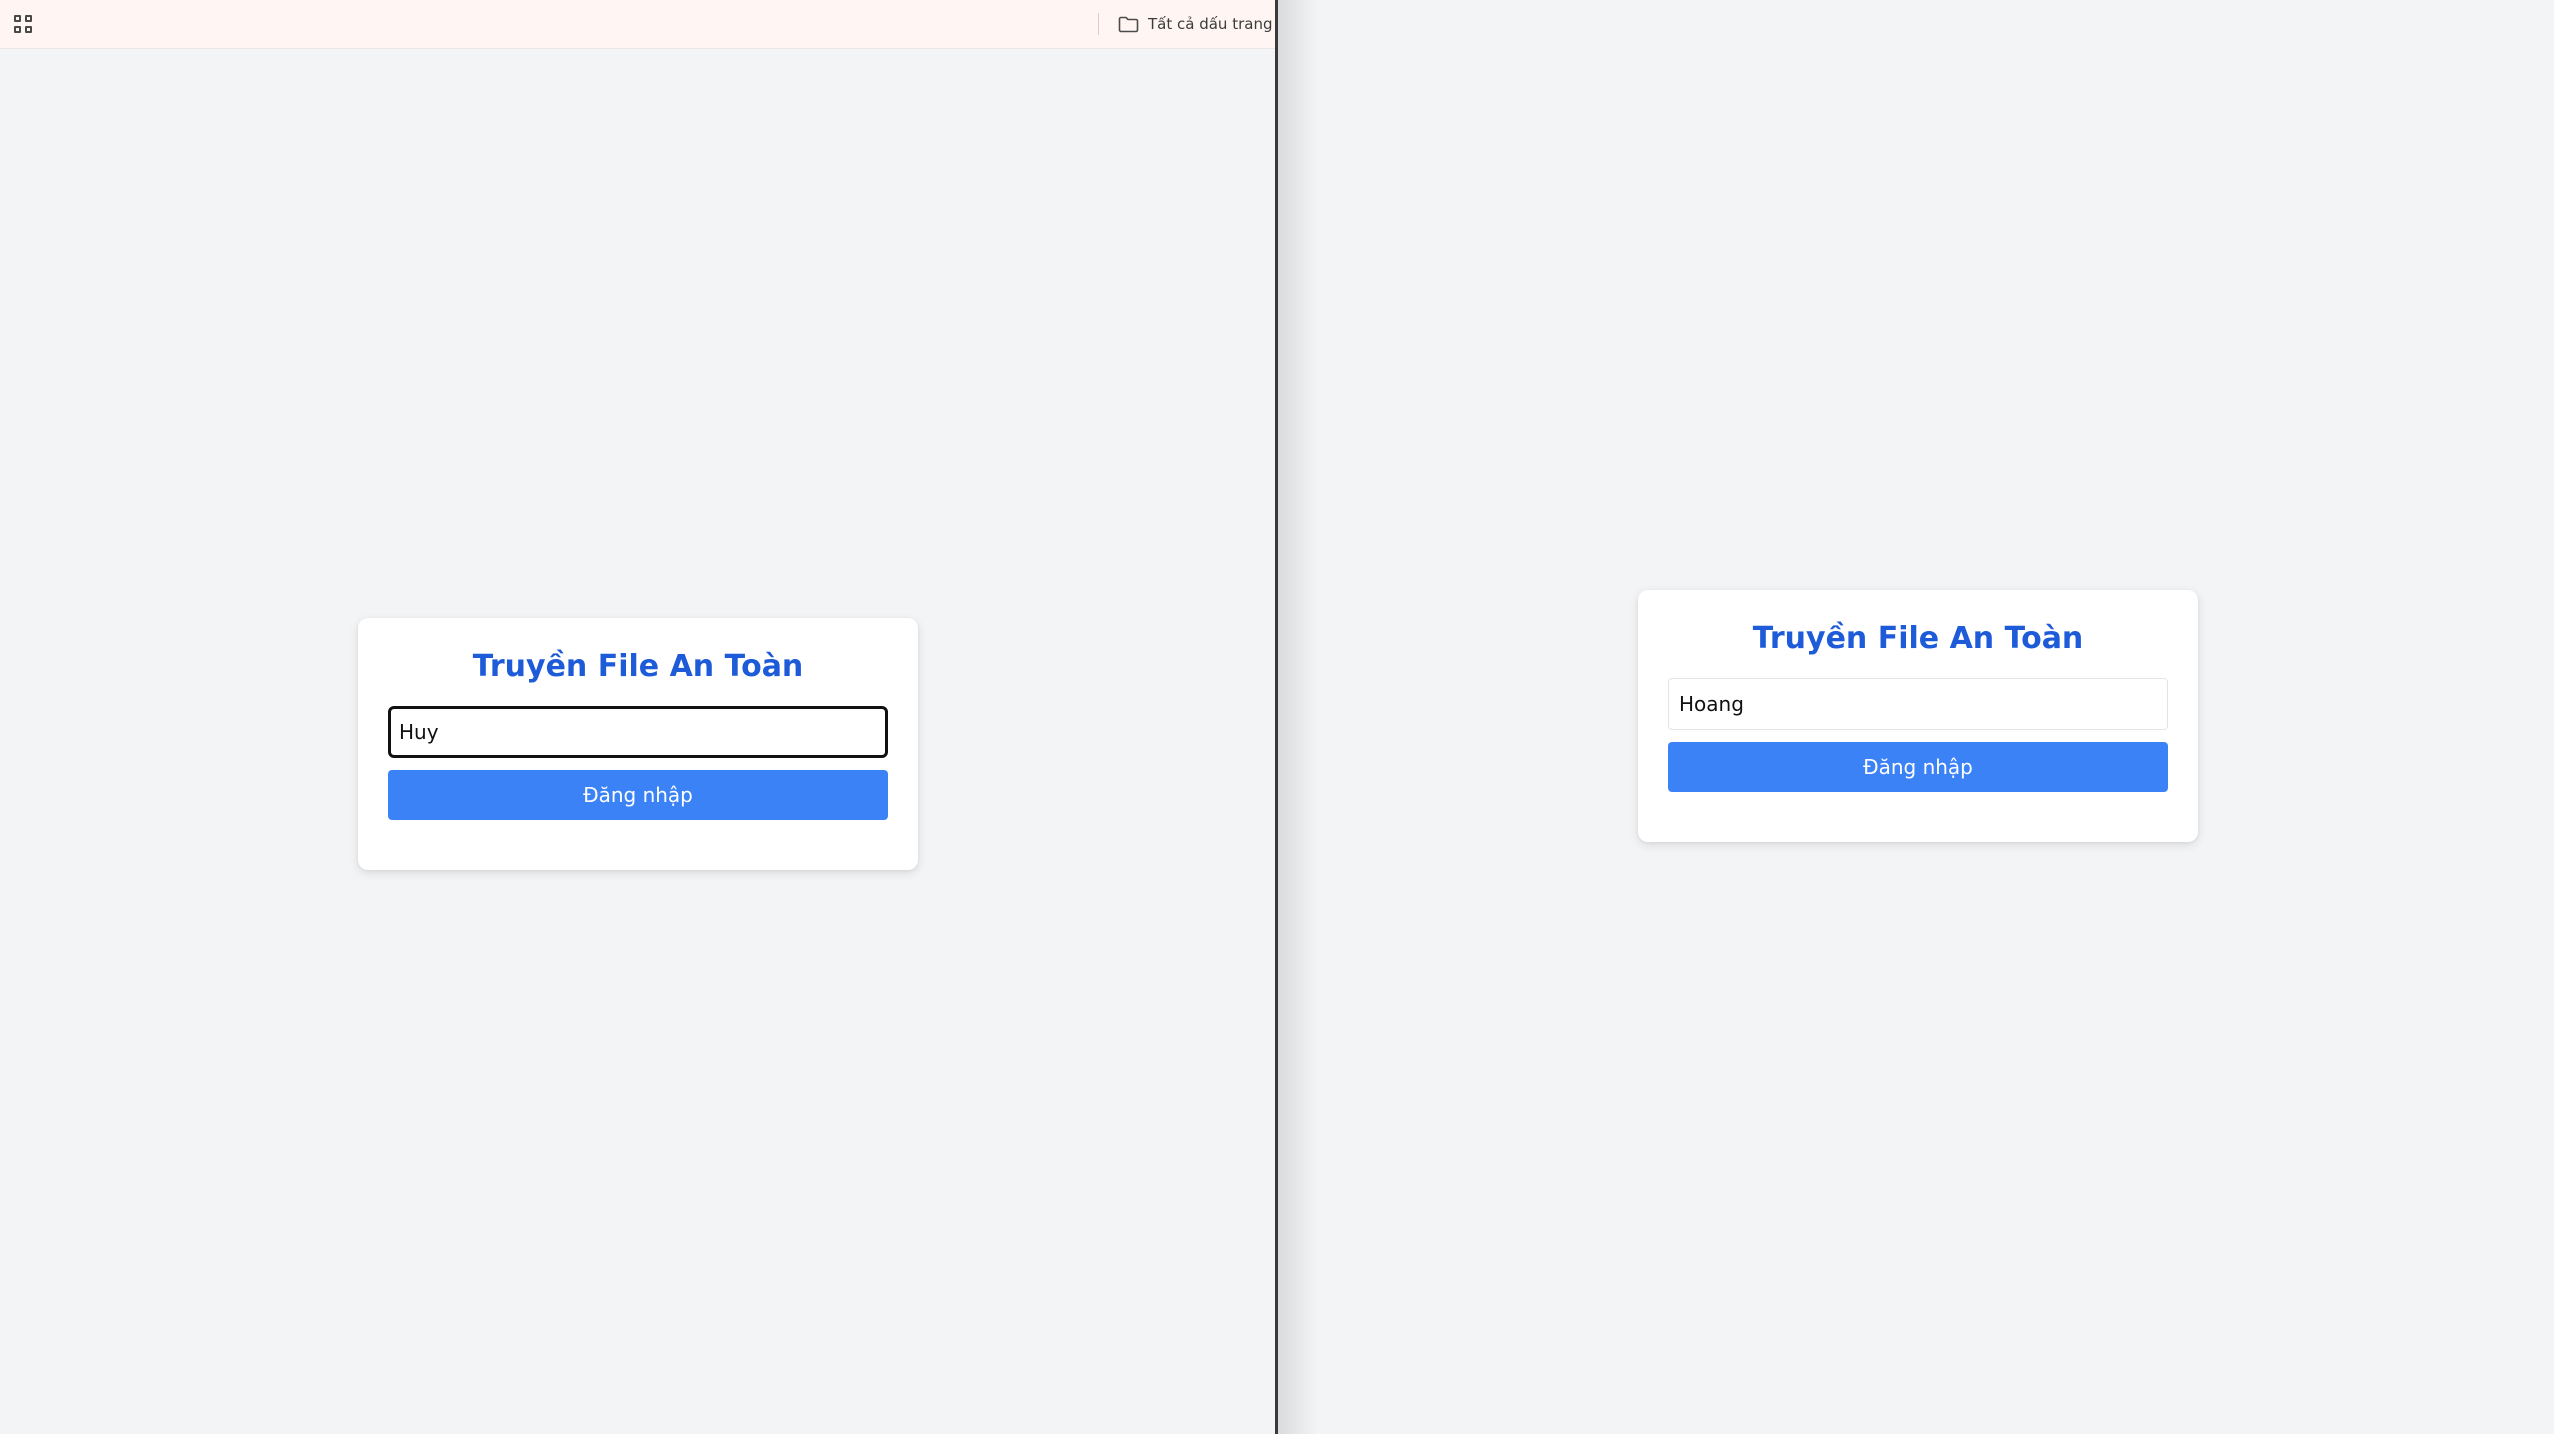 Image resolution: width=2554 pixels, height=1434 pixels. What do you see at coordinates (1210, 24) in the screenshot?
I see `all-bookmarks-label: Tất cả dấu trang` at bounding box center [1210, 24].